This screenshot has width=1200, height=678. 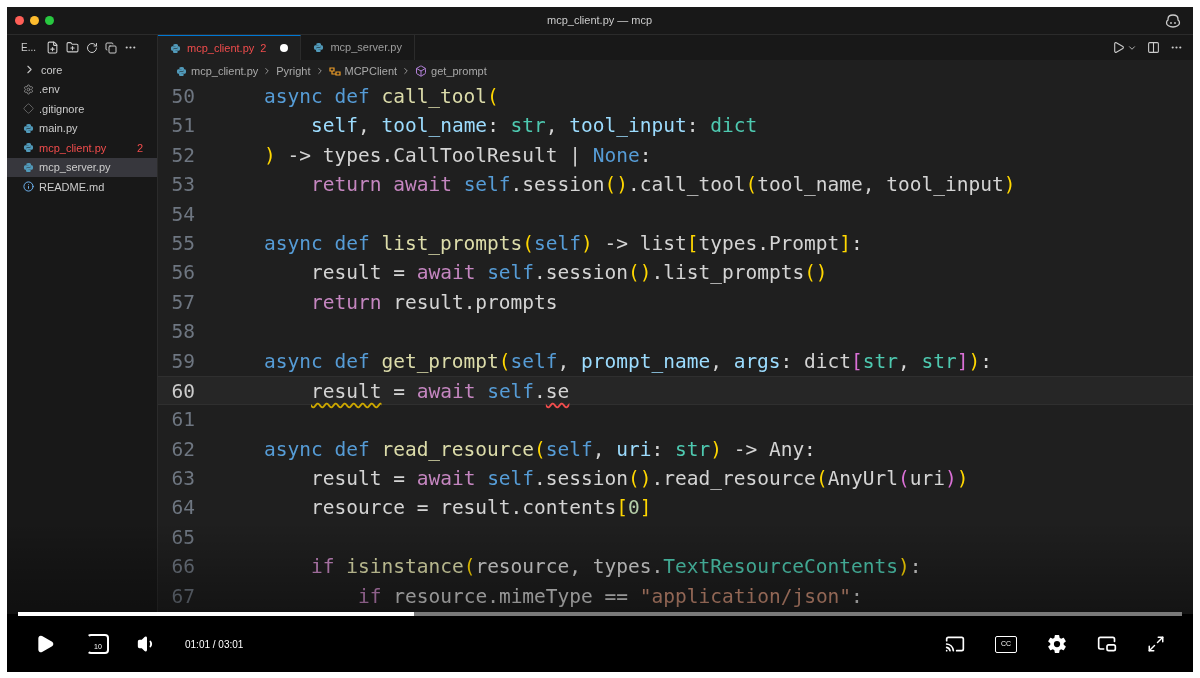 What do you see at coordinates (563, 243) in the screenshot?
I see `code-line: async def list_prompts(self) -> list[types.Prompt]:` at bounding box center [563, 243].